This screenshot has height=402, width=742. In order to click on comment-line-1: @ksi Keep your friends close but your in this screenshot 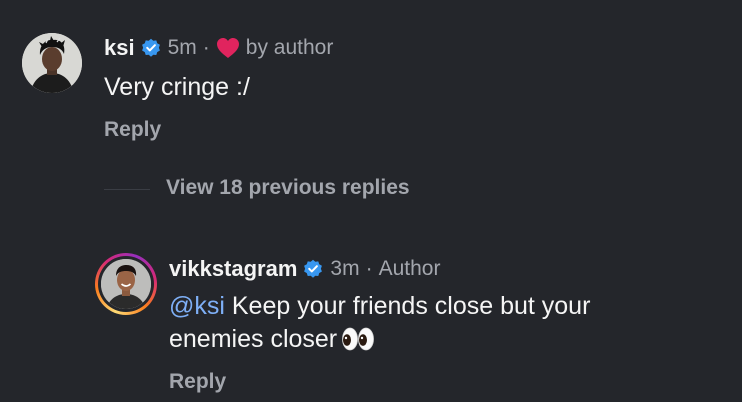, I will do `click(379, 306)`.